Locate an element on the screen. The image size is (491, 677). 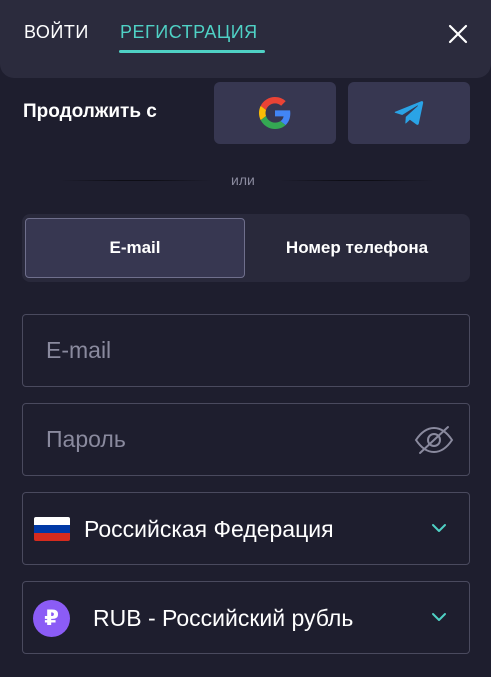
email-field-container is located at coordinates (246, 350).